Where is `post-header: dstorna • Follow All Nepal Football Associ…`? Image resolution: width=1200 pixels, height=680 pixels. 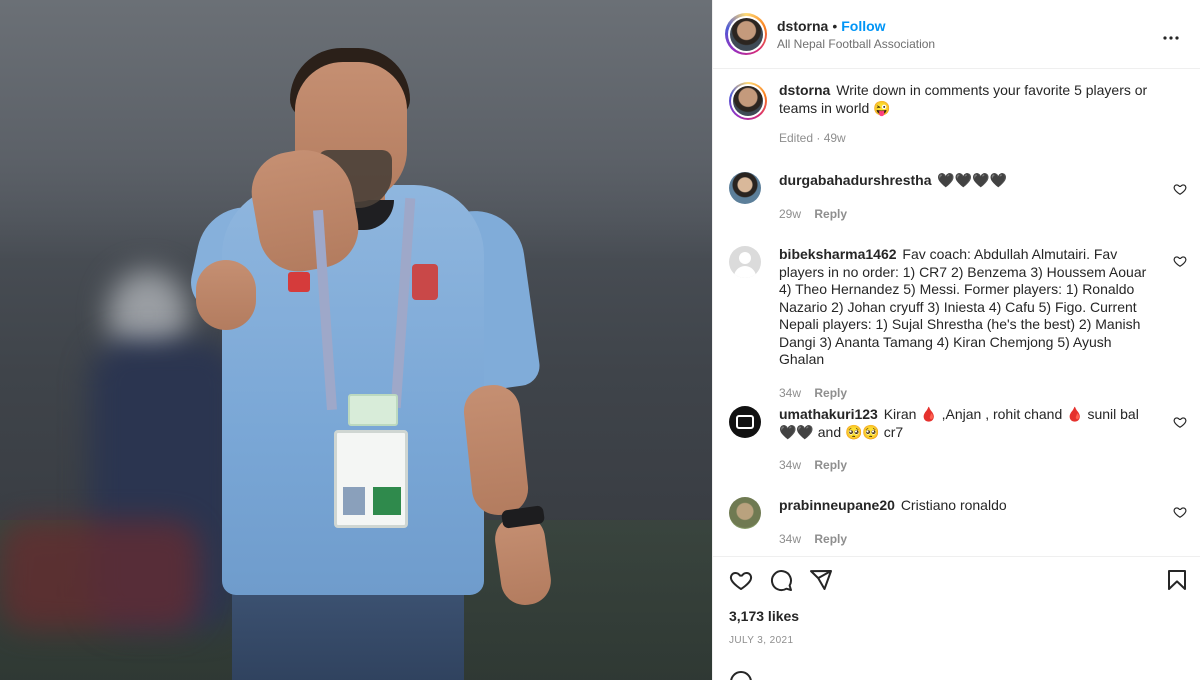
post-header: dstorna • Follow All Nepal Football Associ… is located at coordinates (958, 34).